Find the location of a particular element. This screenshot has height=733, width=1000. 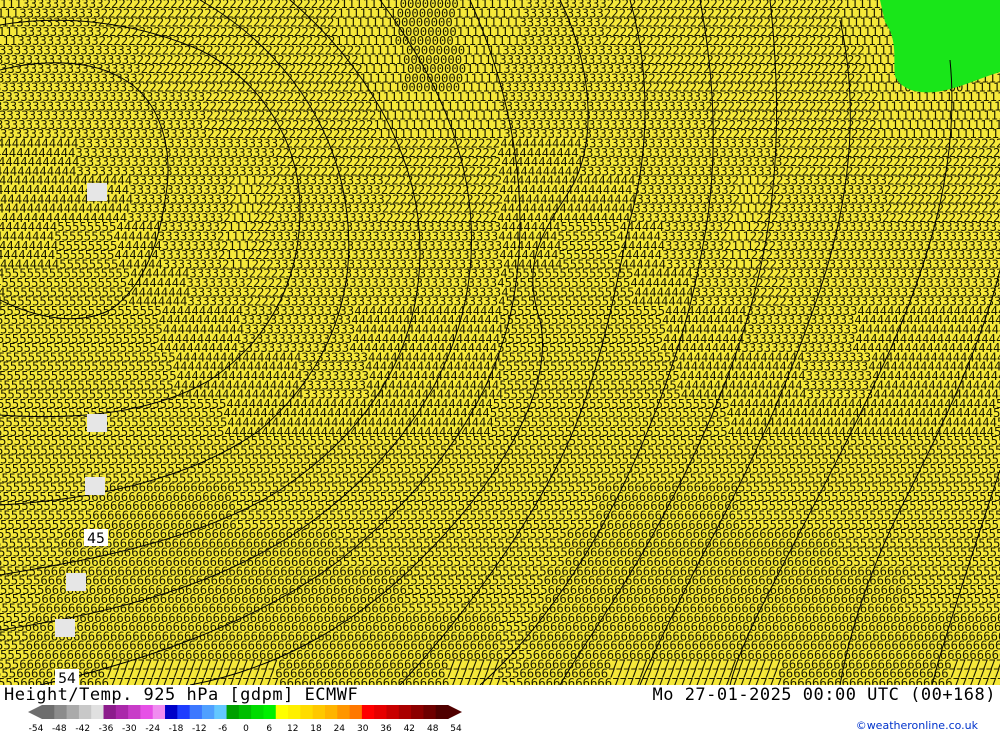

contour-label: 54 is located at coordinates (67, 677).